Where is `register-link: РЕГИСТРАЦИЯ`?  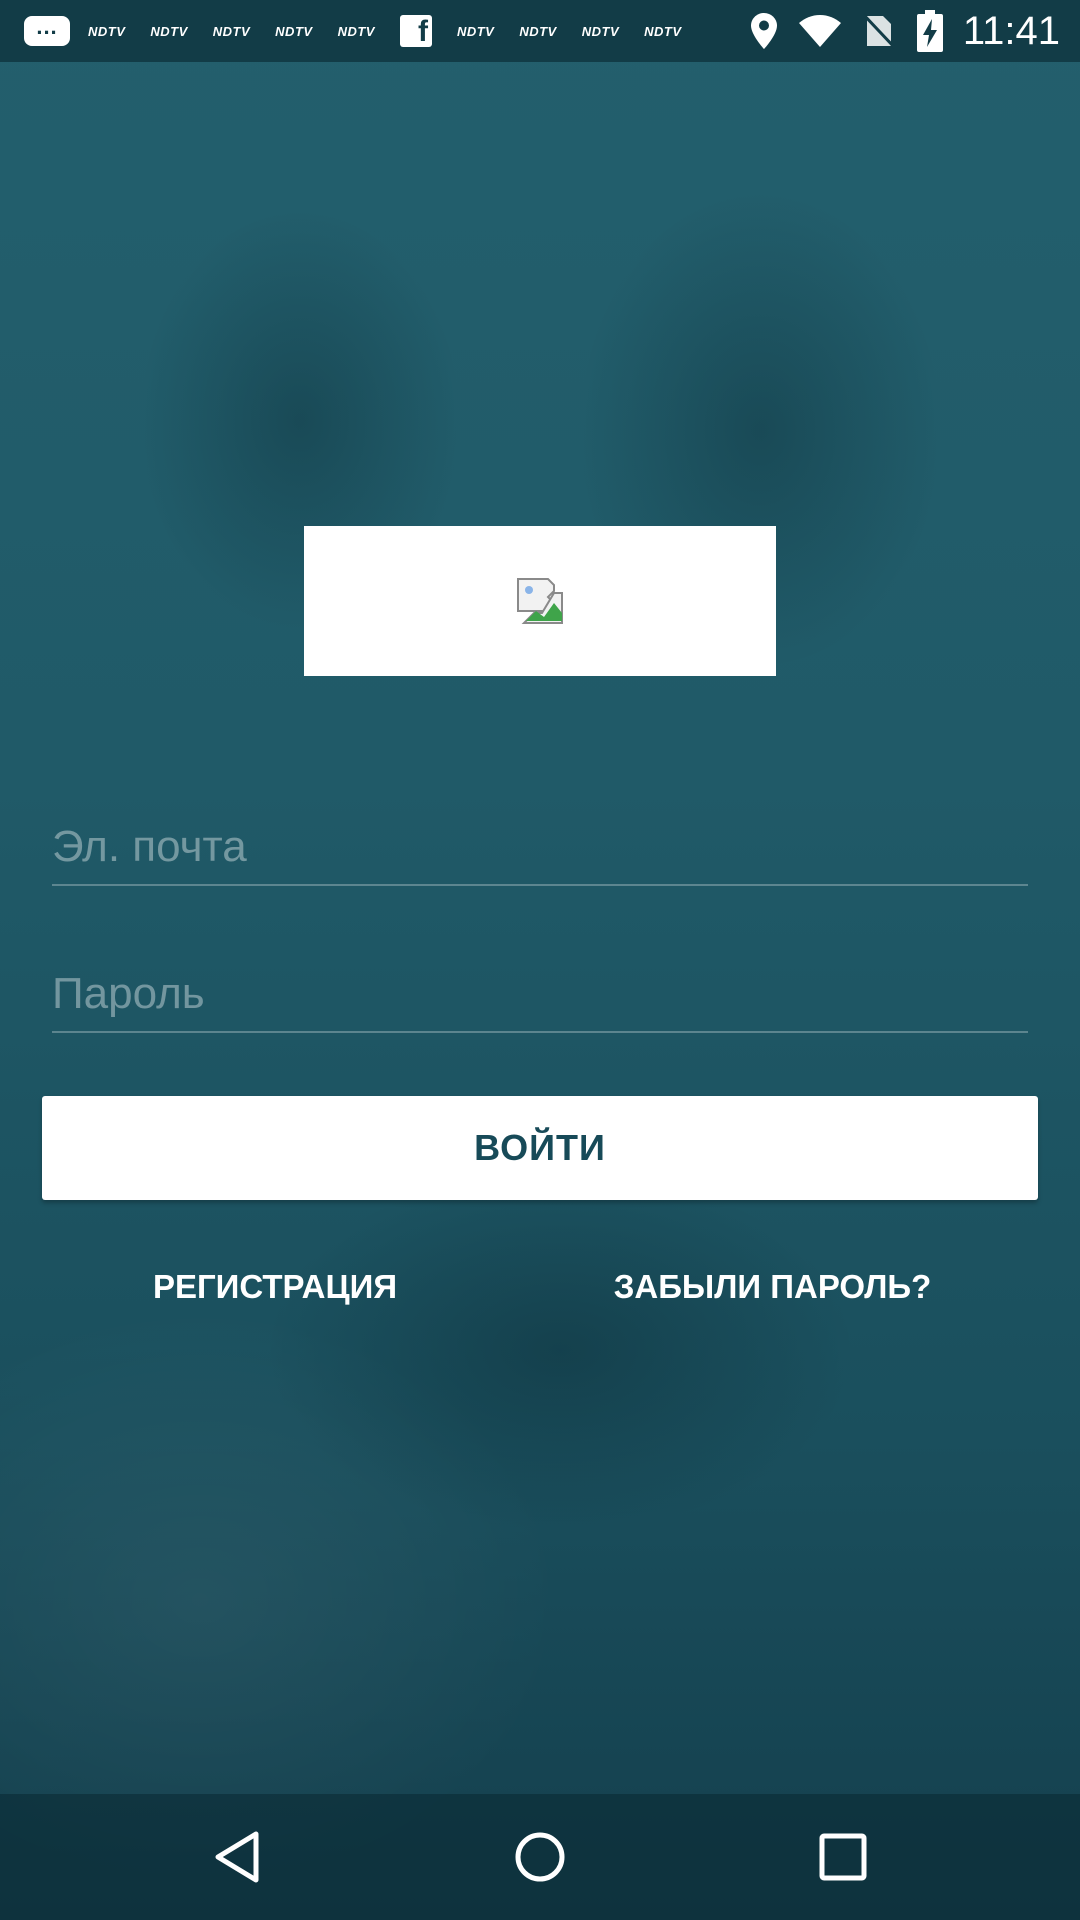 register-link: РЕГИСТРАЦИЯ is located at coordinates (275, 1287).